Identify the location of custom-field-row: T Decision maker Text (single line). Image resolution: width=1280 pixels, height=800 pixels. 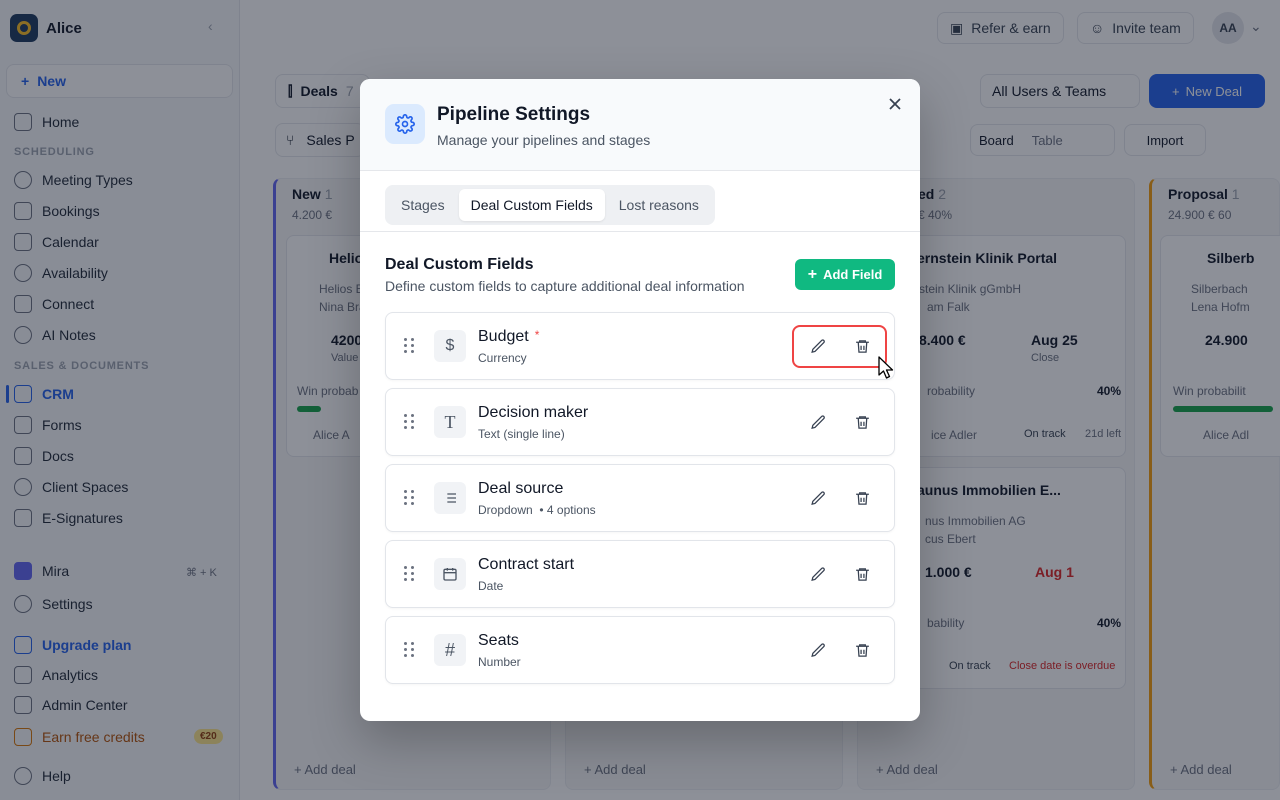
(640, 422).